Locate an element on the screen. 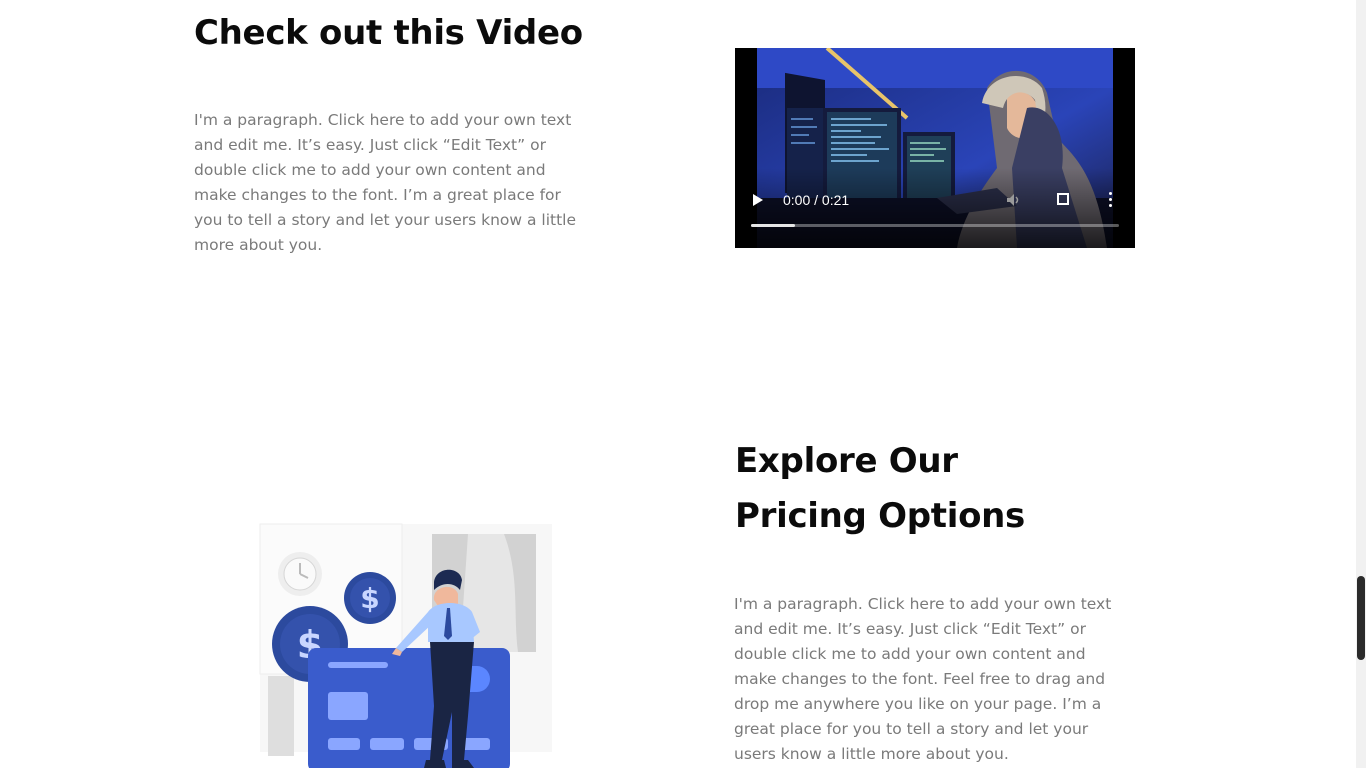 The image size is (1366, 768). video-controls is located at coordinates (935, 208).